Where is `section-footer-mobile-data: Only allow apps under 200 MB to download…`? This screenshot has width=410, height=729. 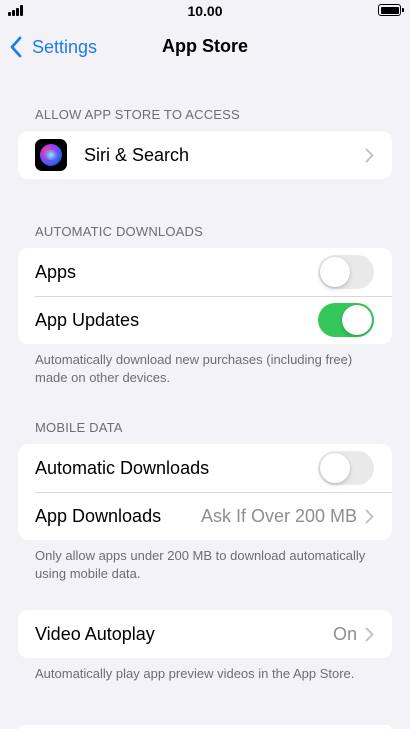 section-footer-mobile-data: Only allow apps under 200 MB to download… is located at coordinates (200, 564).